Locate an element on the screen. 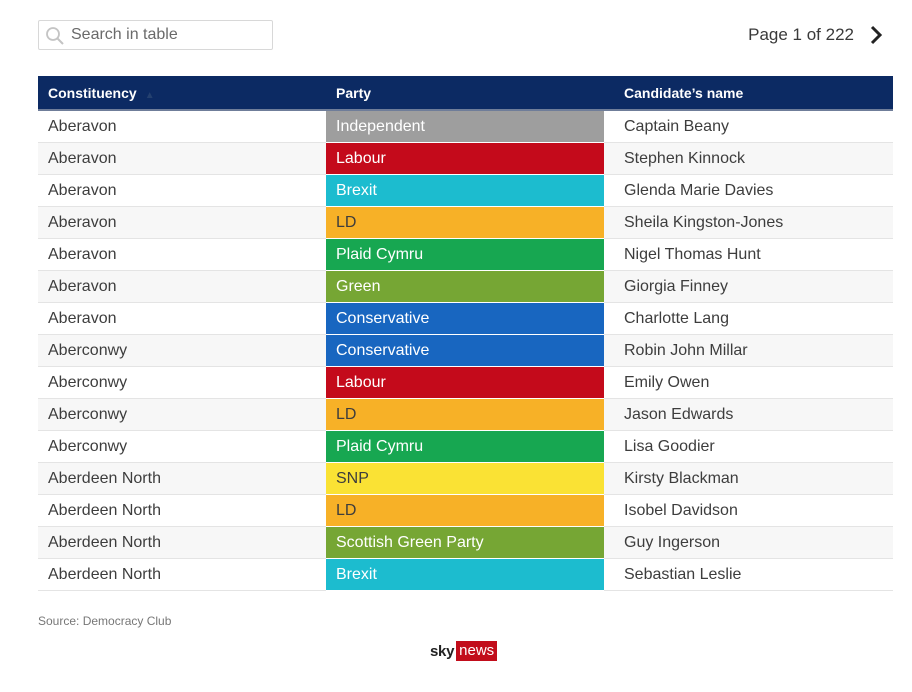  cell-party: Green is located at coordinates (465, 286).